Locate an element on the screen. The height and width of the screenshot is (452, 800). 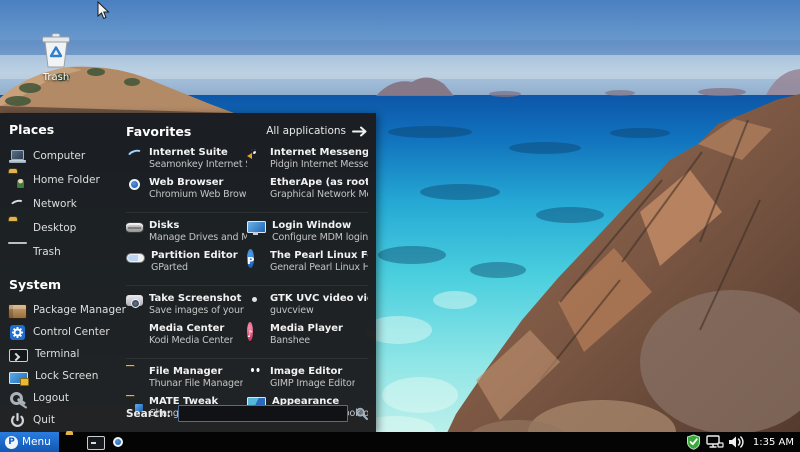
menu-item-logout: Logout is located at coordinates (63, 398).